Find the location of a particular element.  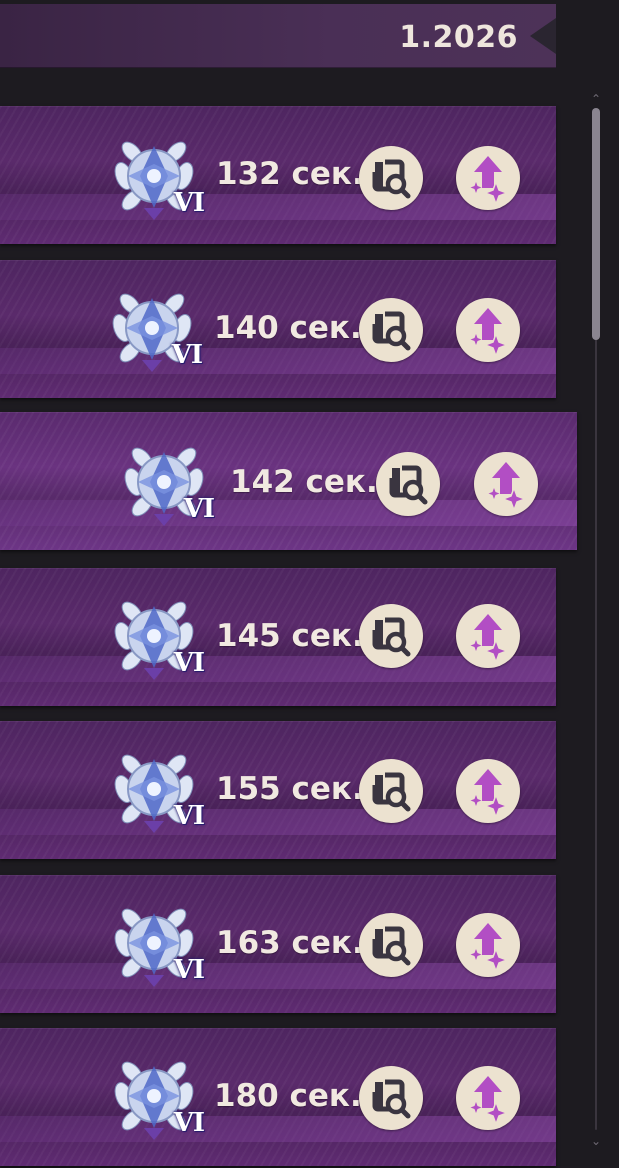

clear-time: 145 сек. is located at coordinates (290, 636).